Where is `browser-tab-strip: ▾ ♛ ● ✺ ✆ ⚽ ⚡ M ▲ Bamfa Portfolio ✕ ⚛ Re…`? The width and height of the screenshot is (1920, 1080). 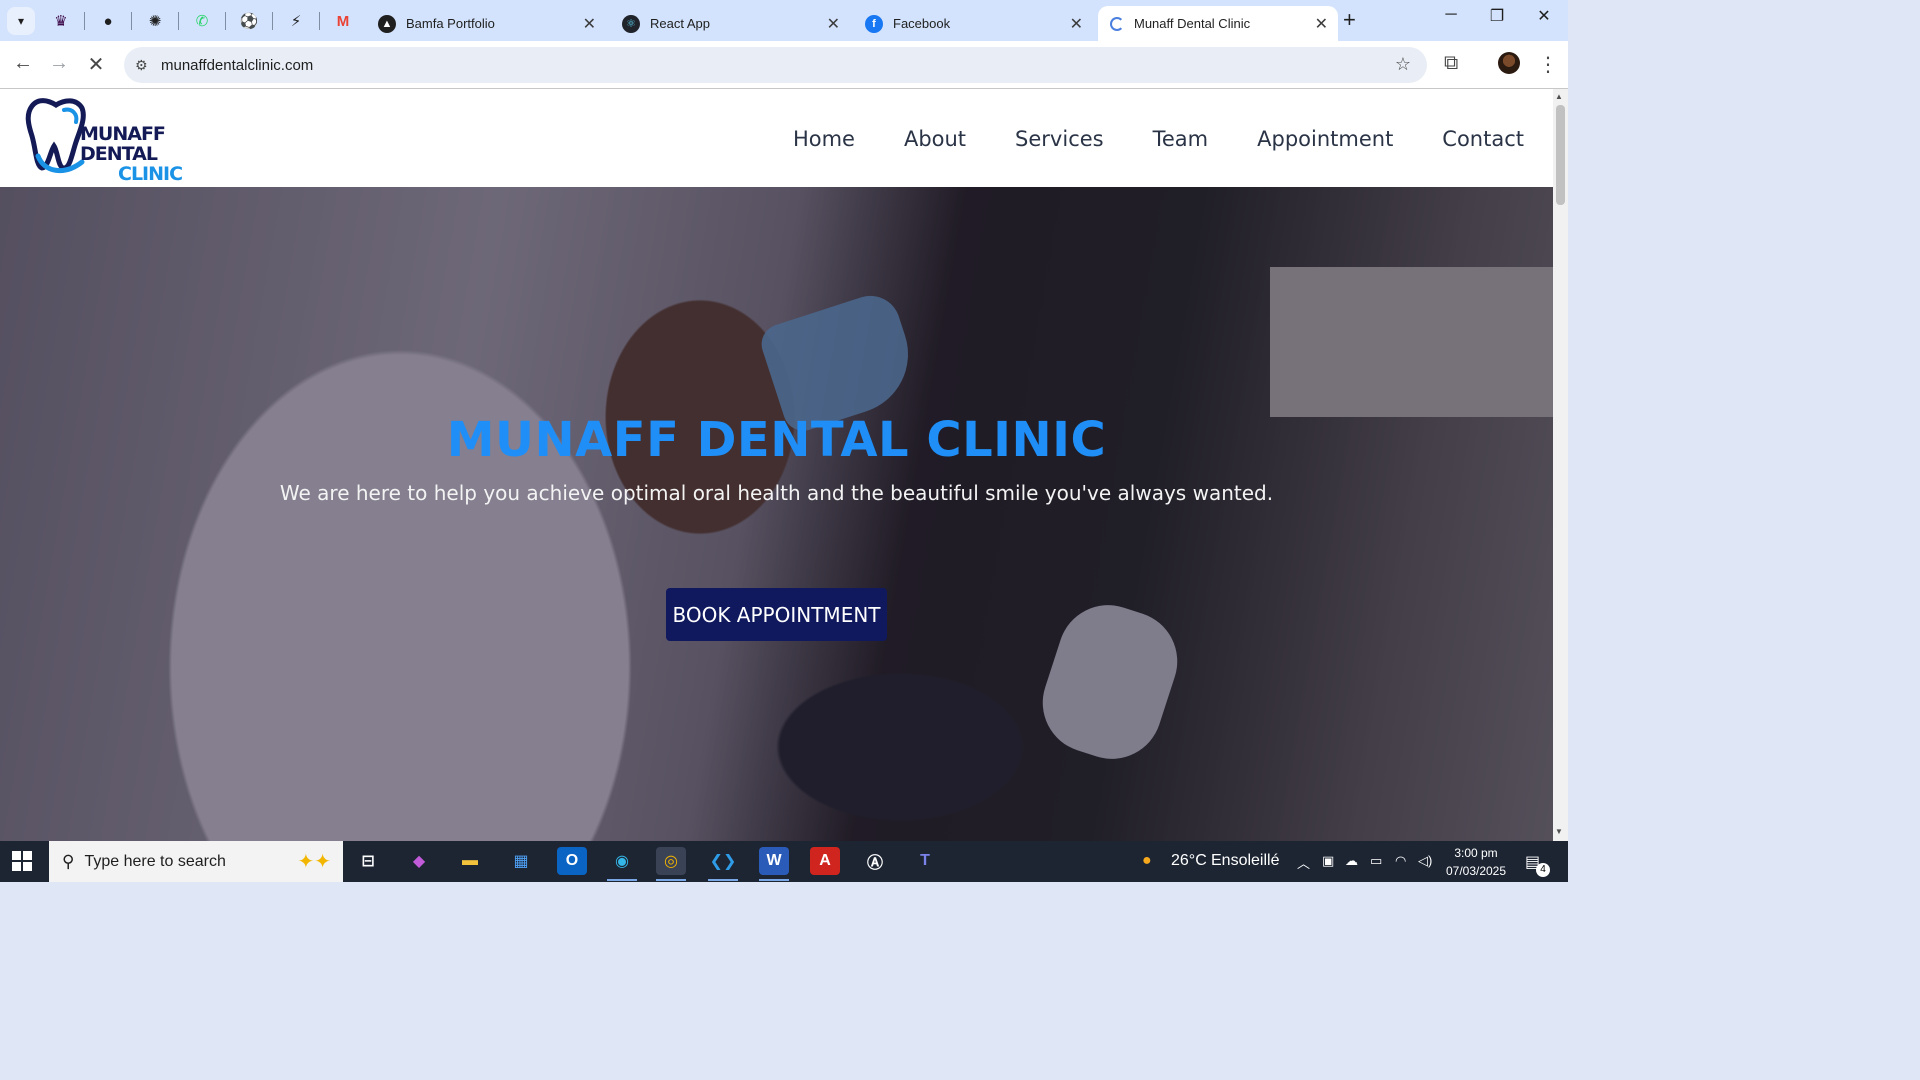
browser-tab-strip: ▾ ♛ ● ✺ ✆ ⚽ ⚡ M ▲ Bamfa Portfolio ✕ ⚛ Re… is located at coordinates (784, 20).